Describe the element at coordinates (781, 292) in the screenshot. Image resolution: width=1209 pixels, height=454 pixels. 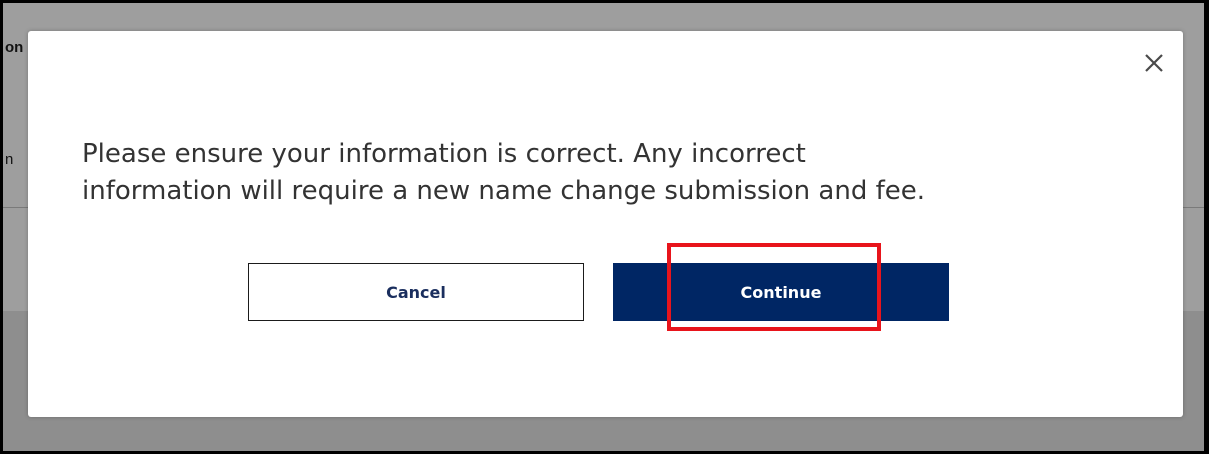
I see `continue-button: Continue` at that location.